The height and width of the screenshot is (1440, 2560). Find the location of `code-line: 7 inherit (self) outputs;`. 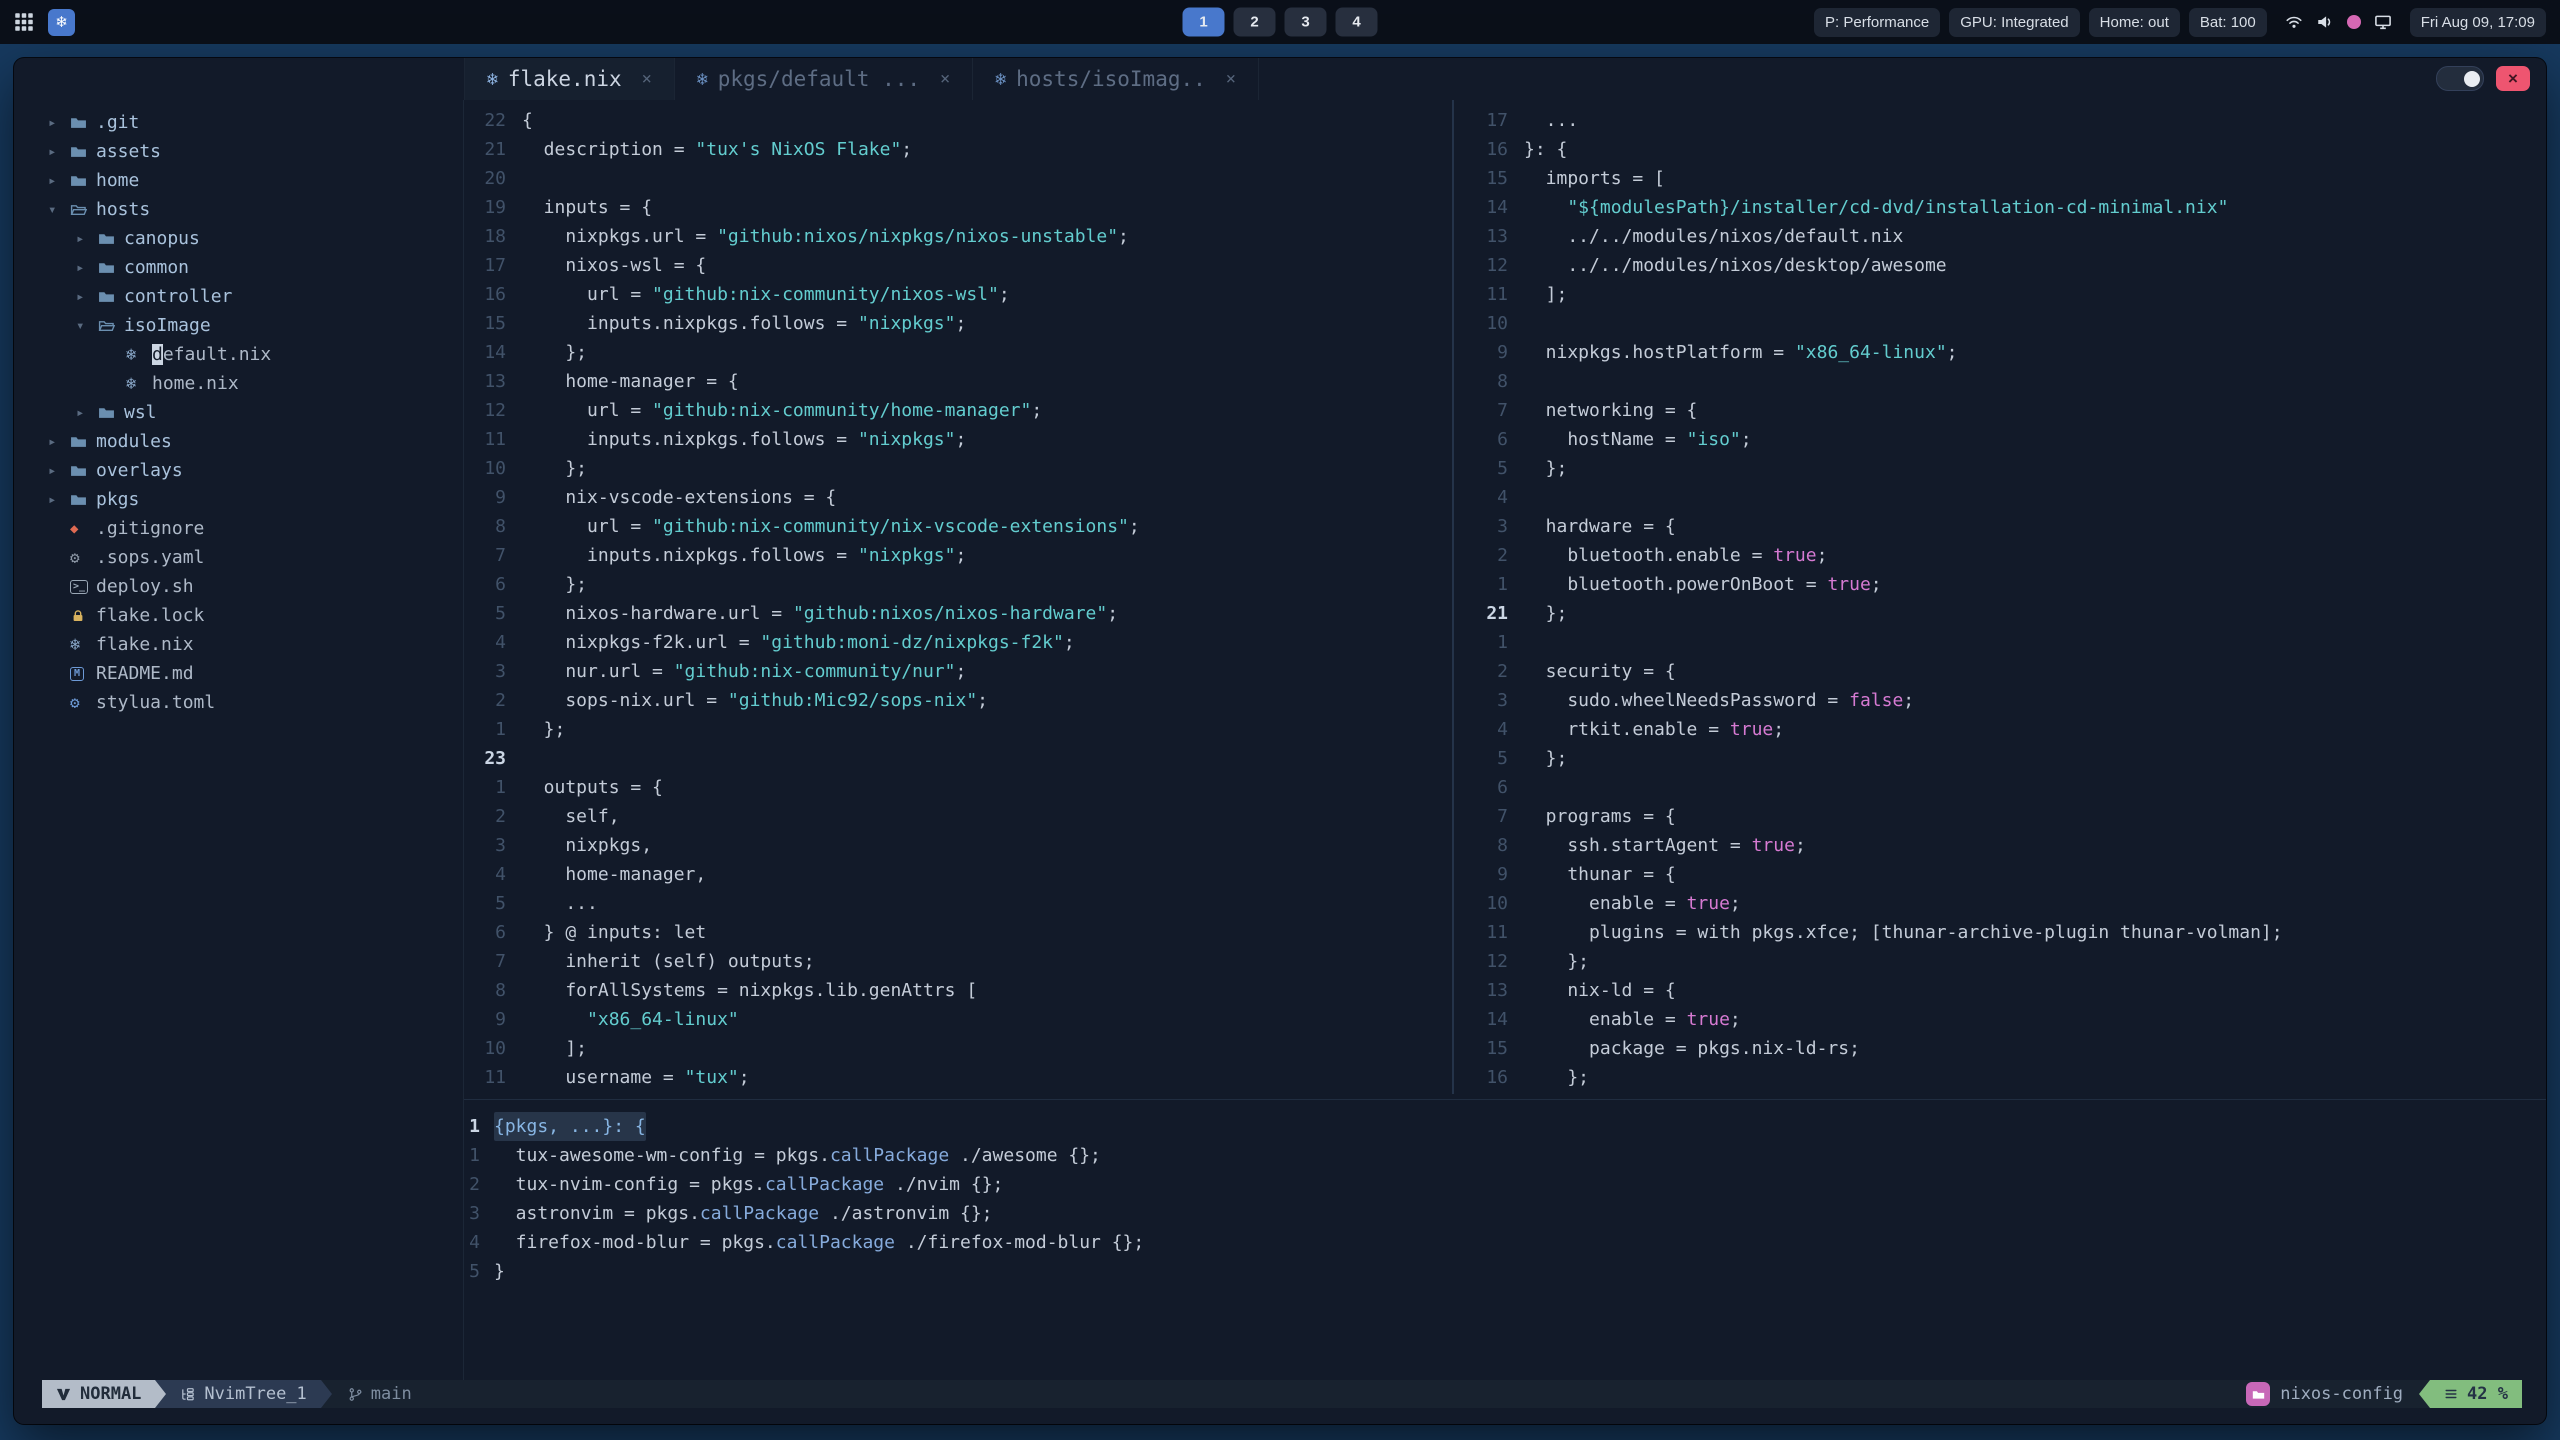

code-line: 7 inherit (self) outputs; is located at coordinates (958, 961).